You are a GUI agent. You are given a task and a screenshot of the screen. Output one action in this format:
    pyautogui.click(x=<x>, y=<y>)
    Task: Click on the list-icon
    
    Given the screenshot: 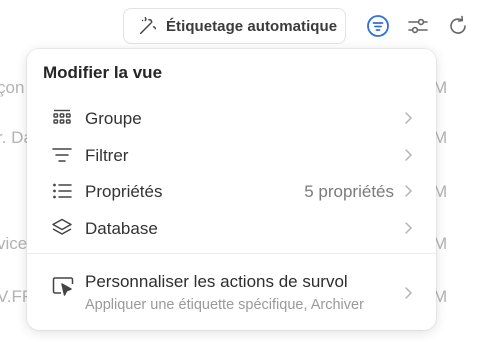 What is the action you would take?
    pyautogui.click(x=62, y=191)
    